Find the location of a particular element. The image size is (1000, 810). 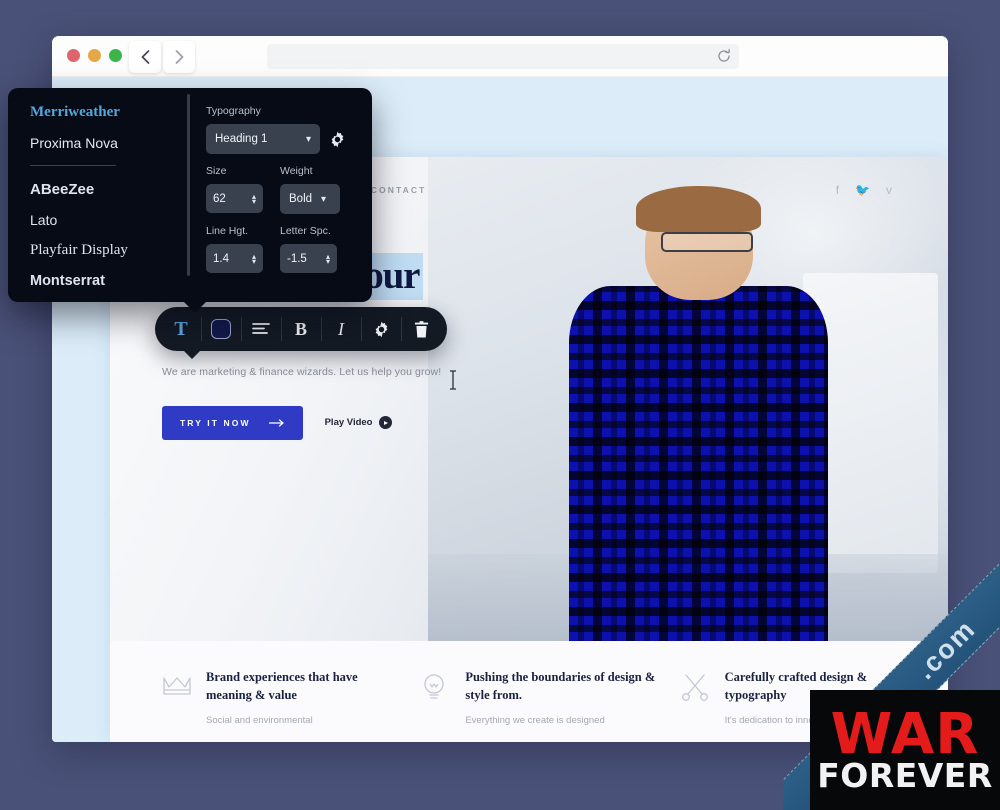

try-it-now-label: TRY IT NOW is located at coordinates (215, 422).